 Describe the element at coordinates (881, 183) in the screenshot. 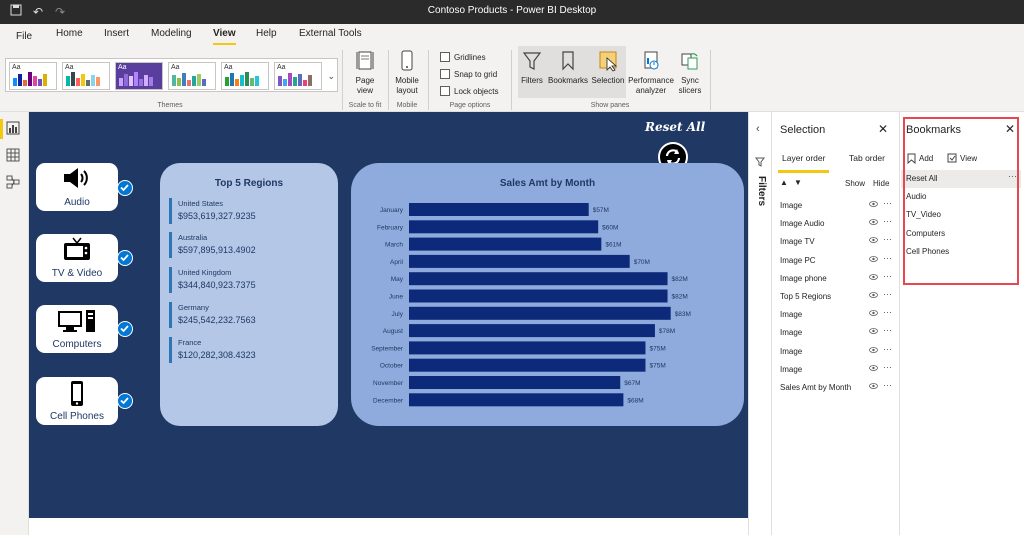

I see `hide-all-button: Hide` at that location.